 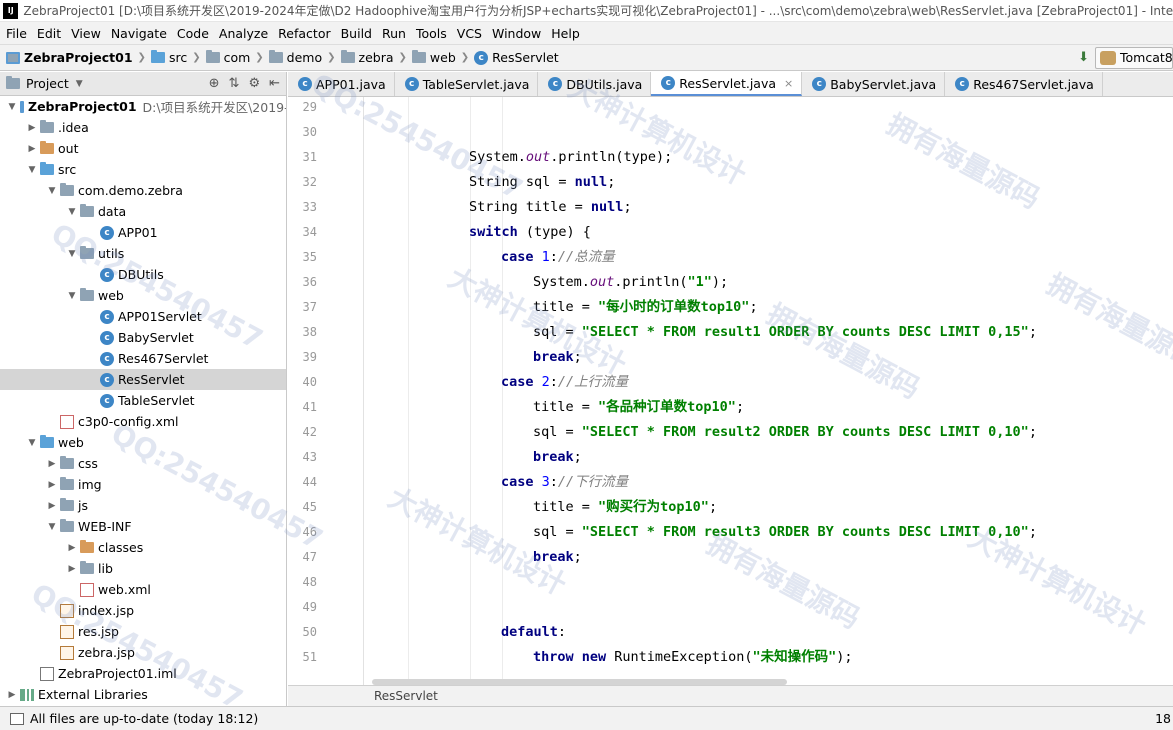 What do you see at coordinates (143, 610) in the screenshot?
I see `tree-item: index.jsp` at bounding box center [143, 610].